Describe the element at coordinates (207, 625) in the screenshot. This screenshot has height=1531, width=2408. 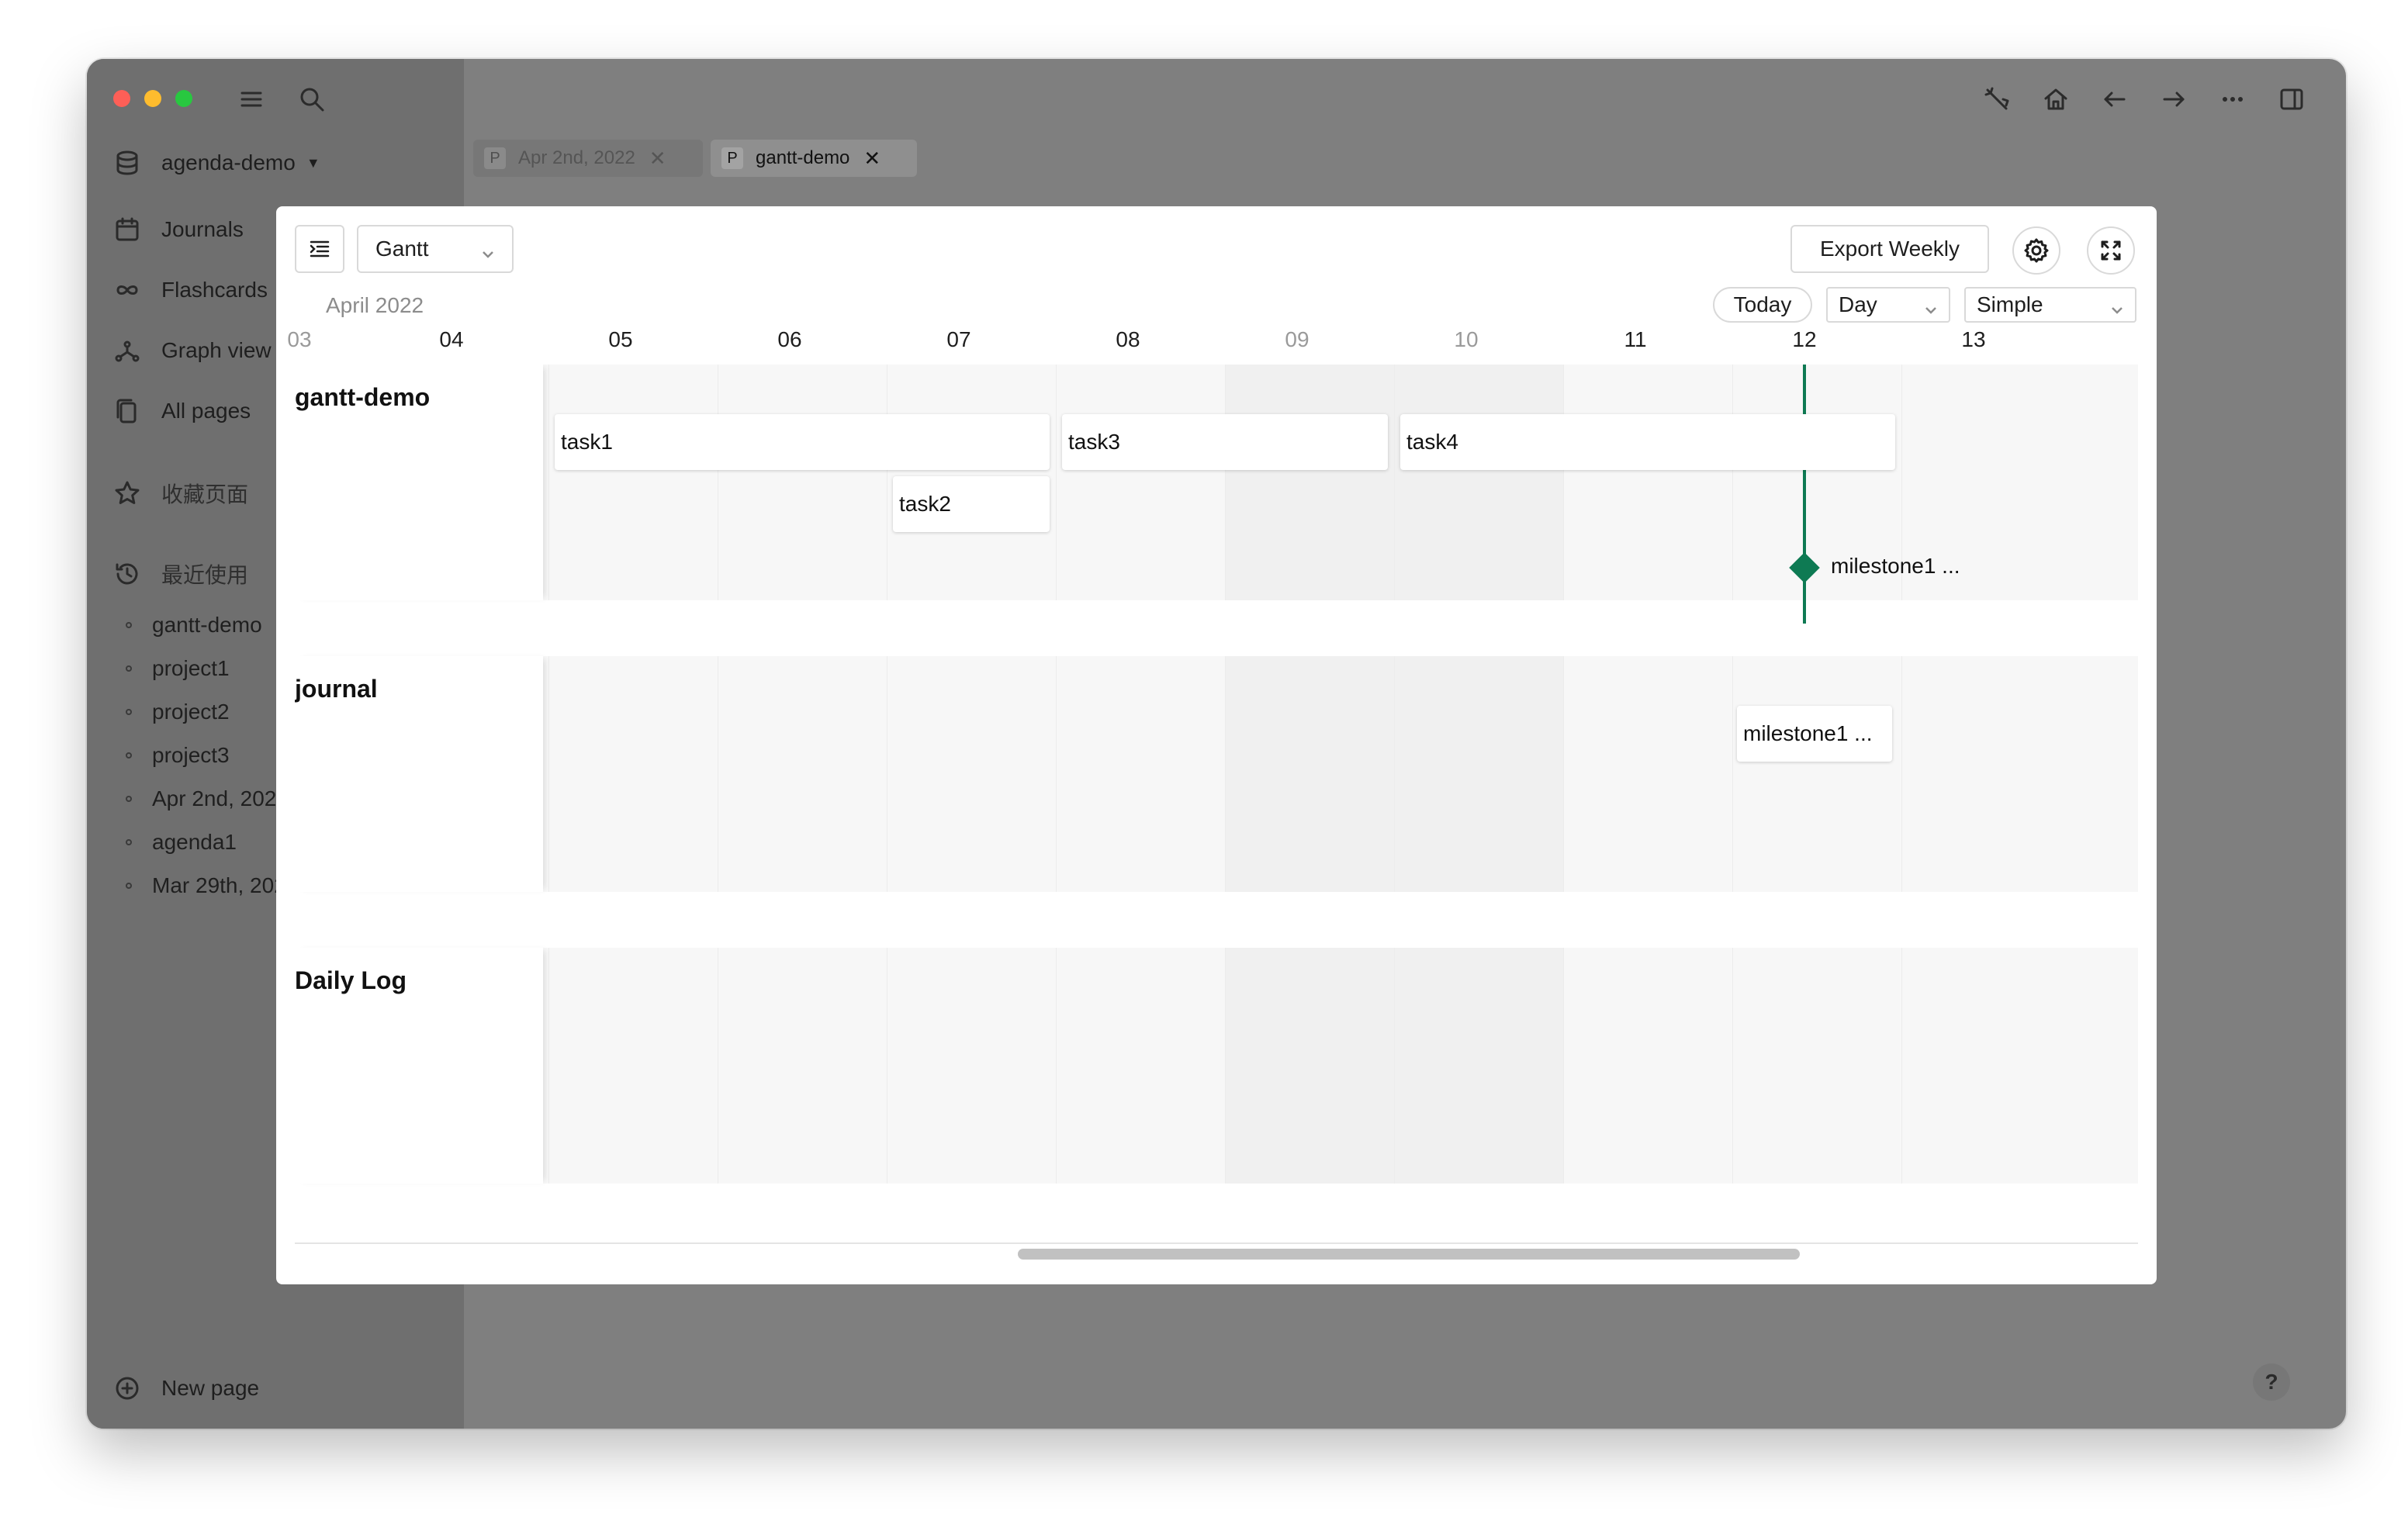
I see `recent-item-label: gantt-demo` at that location.